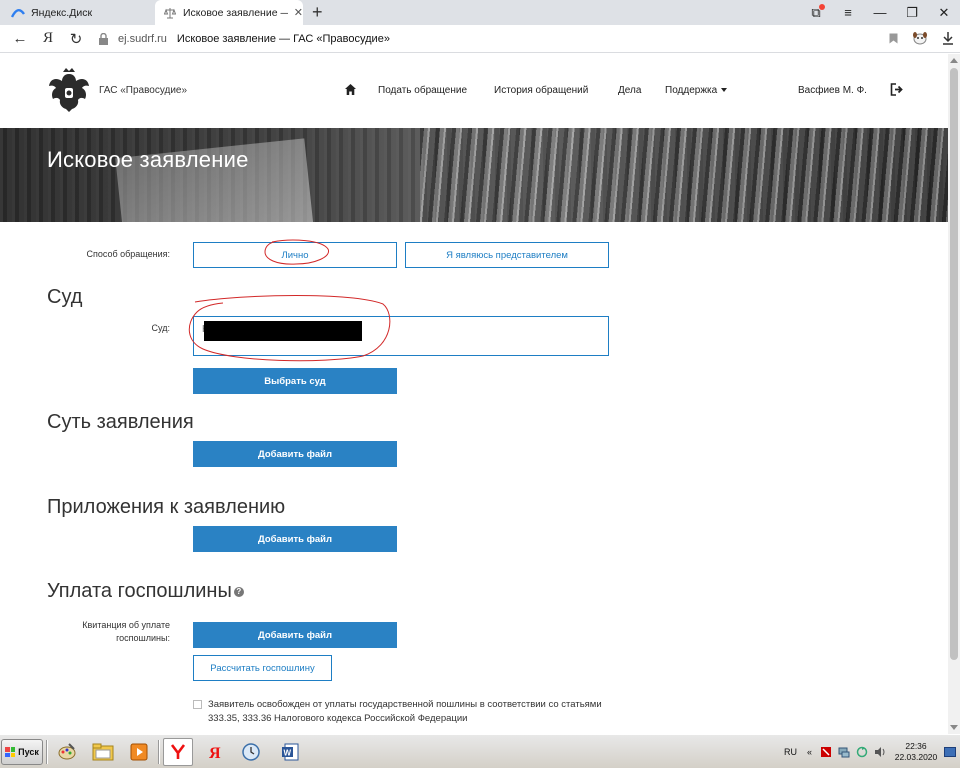  I want to click on start-button: Пуск, so click(22, 752).